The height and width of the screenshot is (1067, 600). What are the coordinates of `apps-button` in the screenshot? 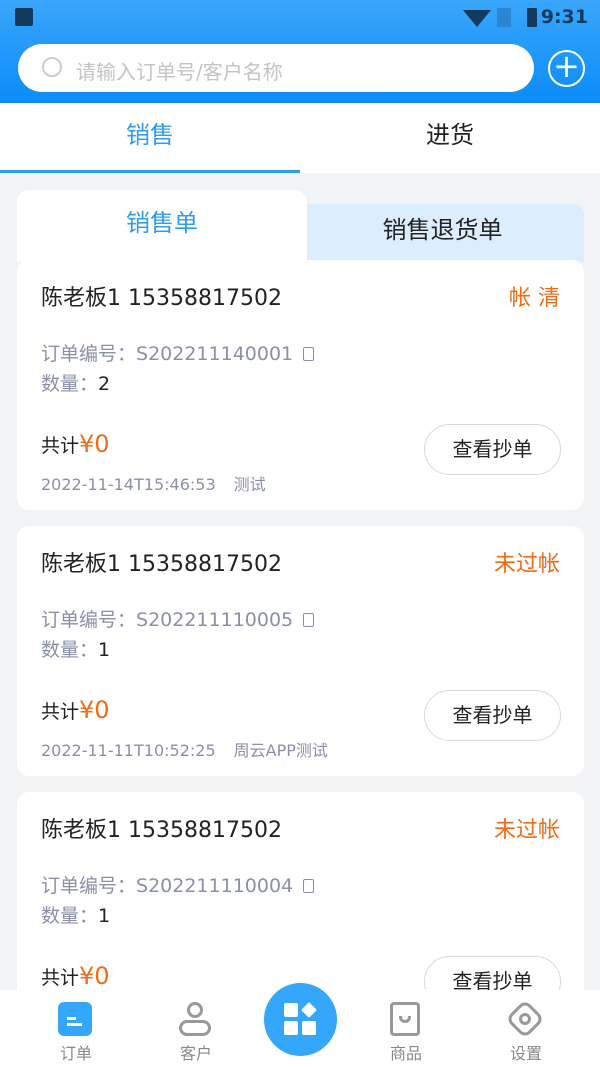 It's located at (300, 1019).